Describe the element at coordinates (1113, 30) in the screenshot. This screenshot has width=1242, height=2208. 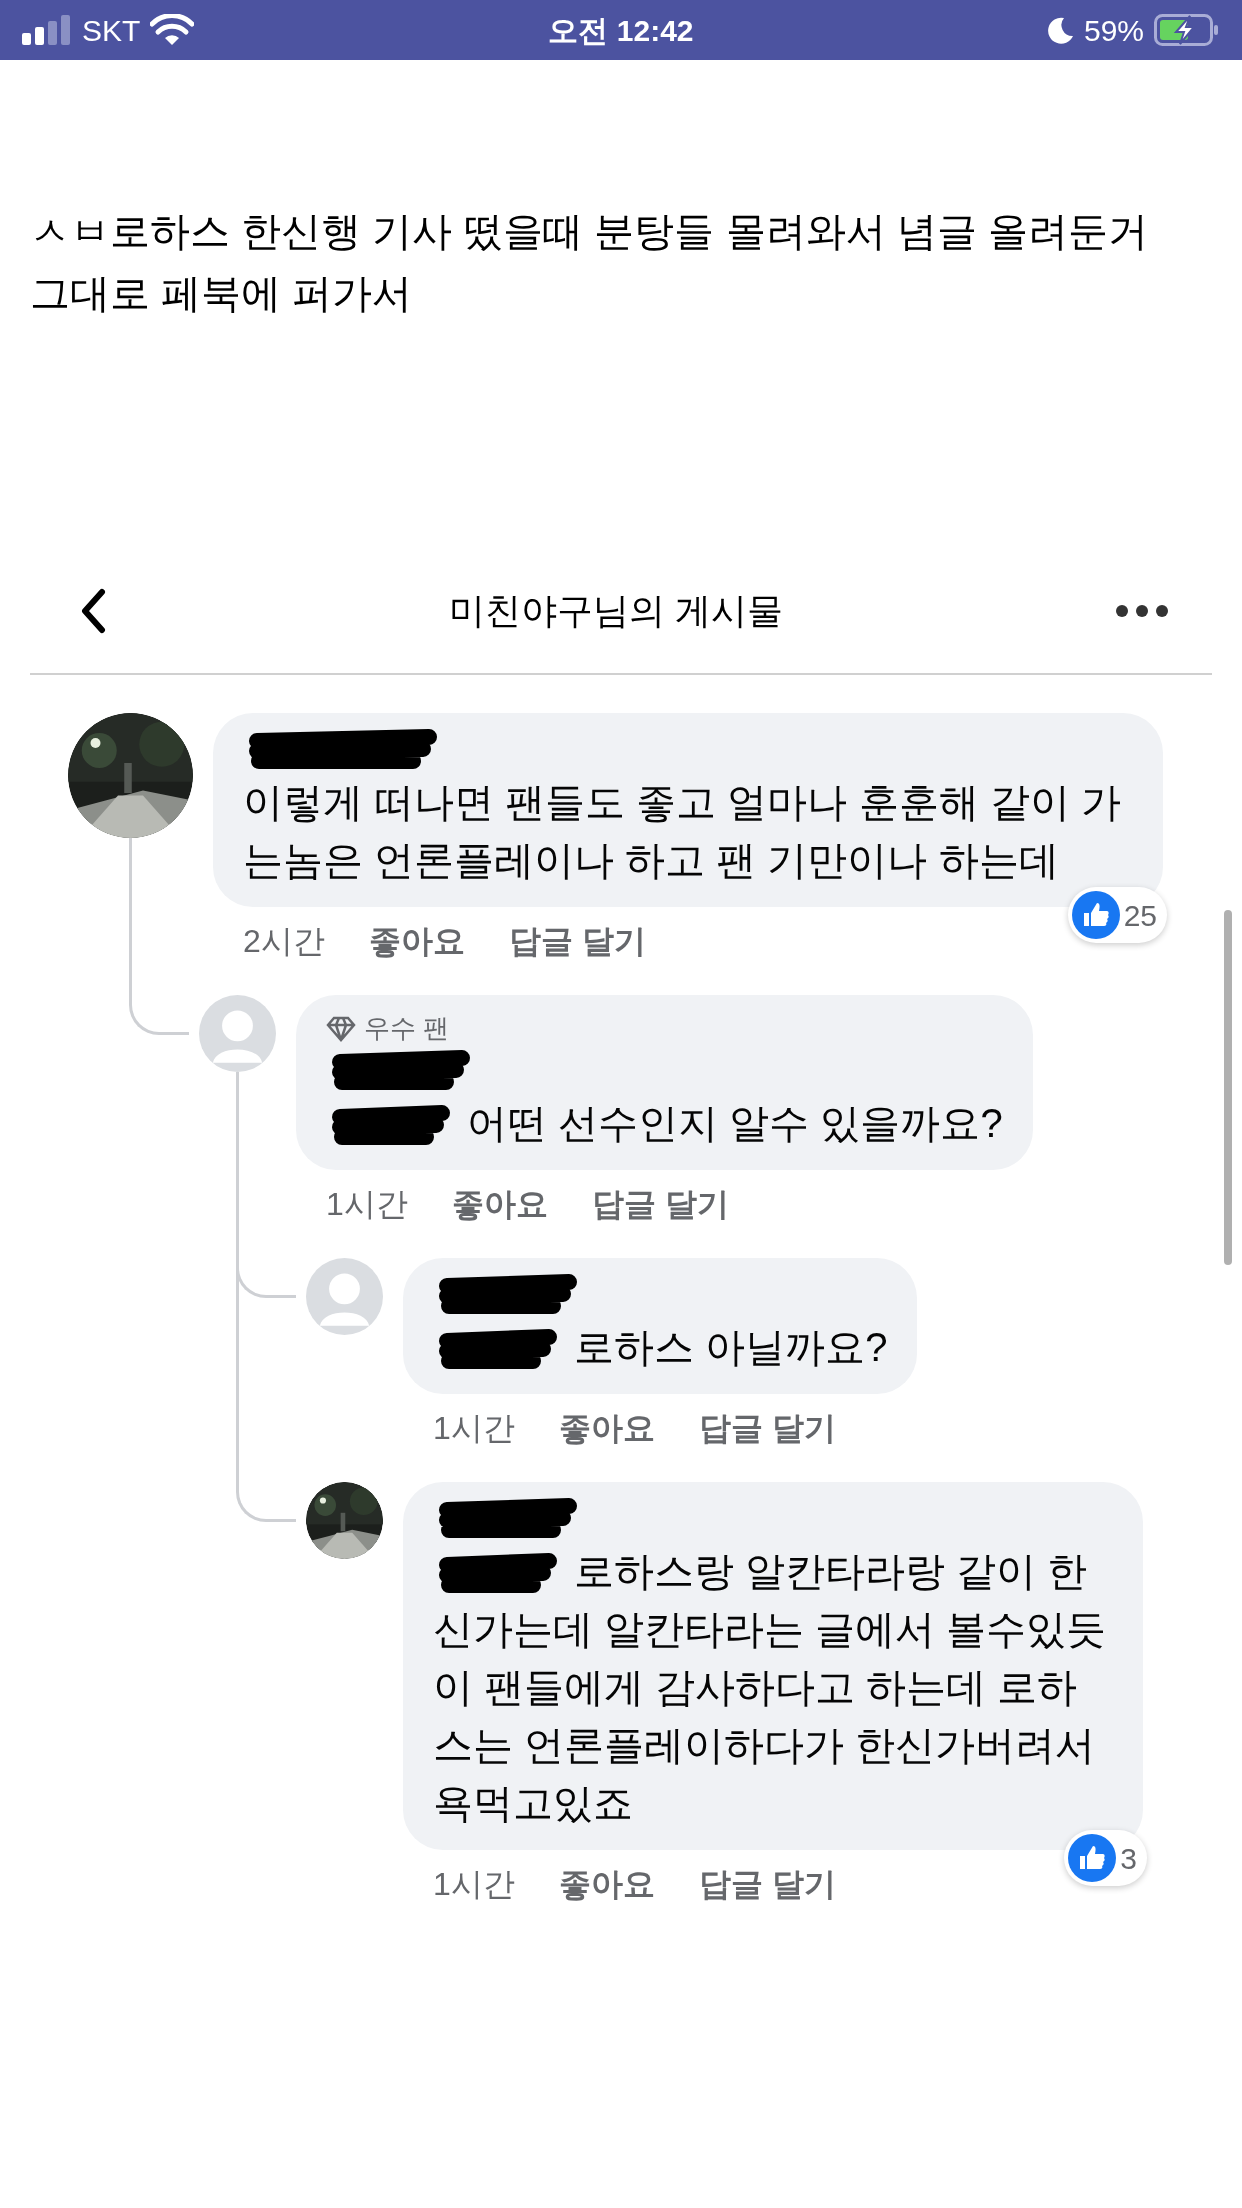
I see `battery-percent: 59%` at that location.